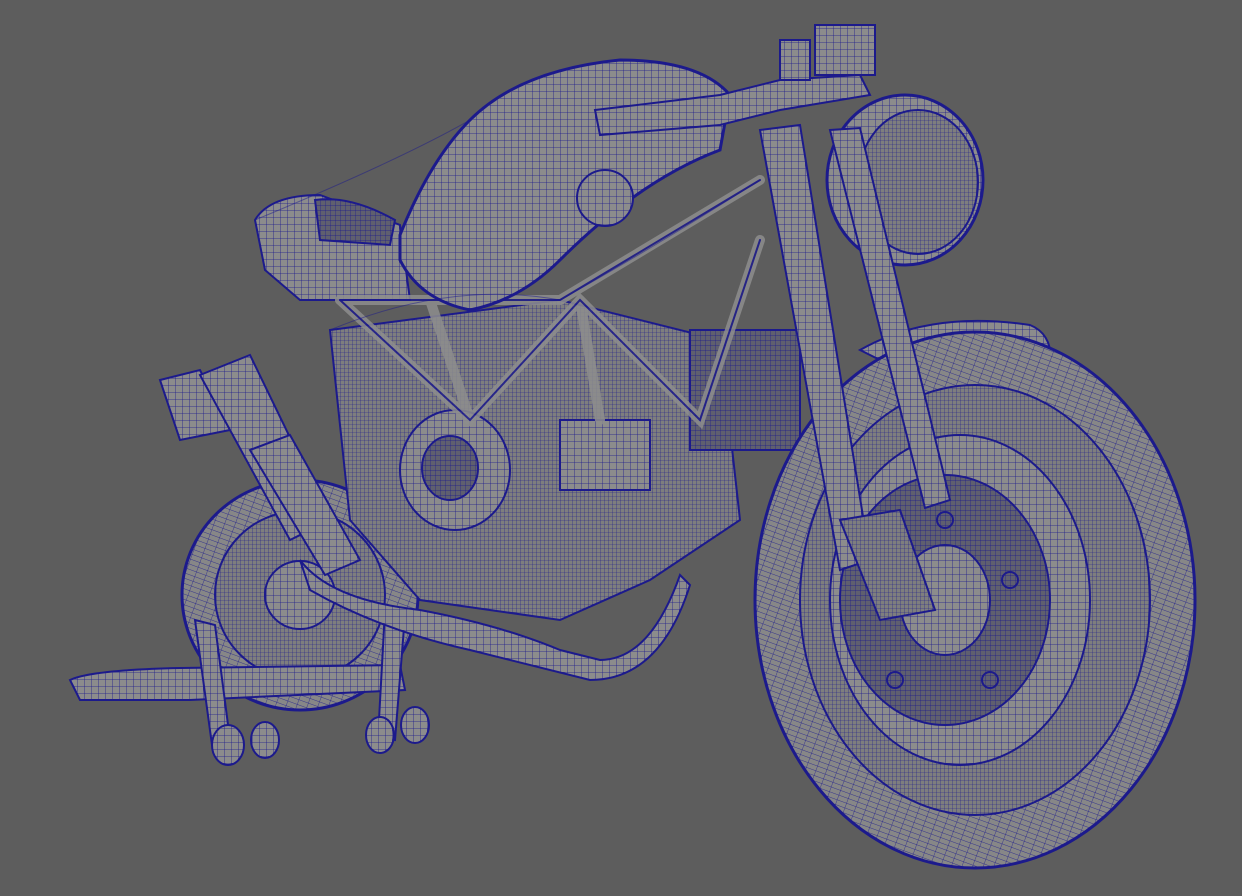 The height and width of the screenshot is (896, 1242). What do you see at coordinates (564, 460) in the screenshot?
I see `engine` at bounding box center [564, 460].